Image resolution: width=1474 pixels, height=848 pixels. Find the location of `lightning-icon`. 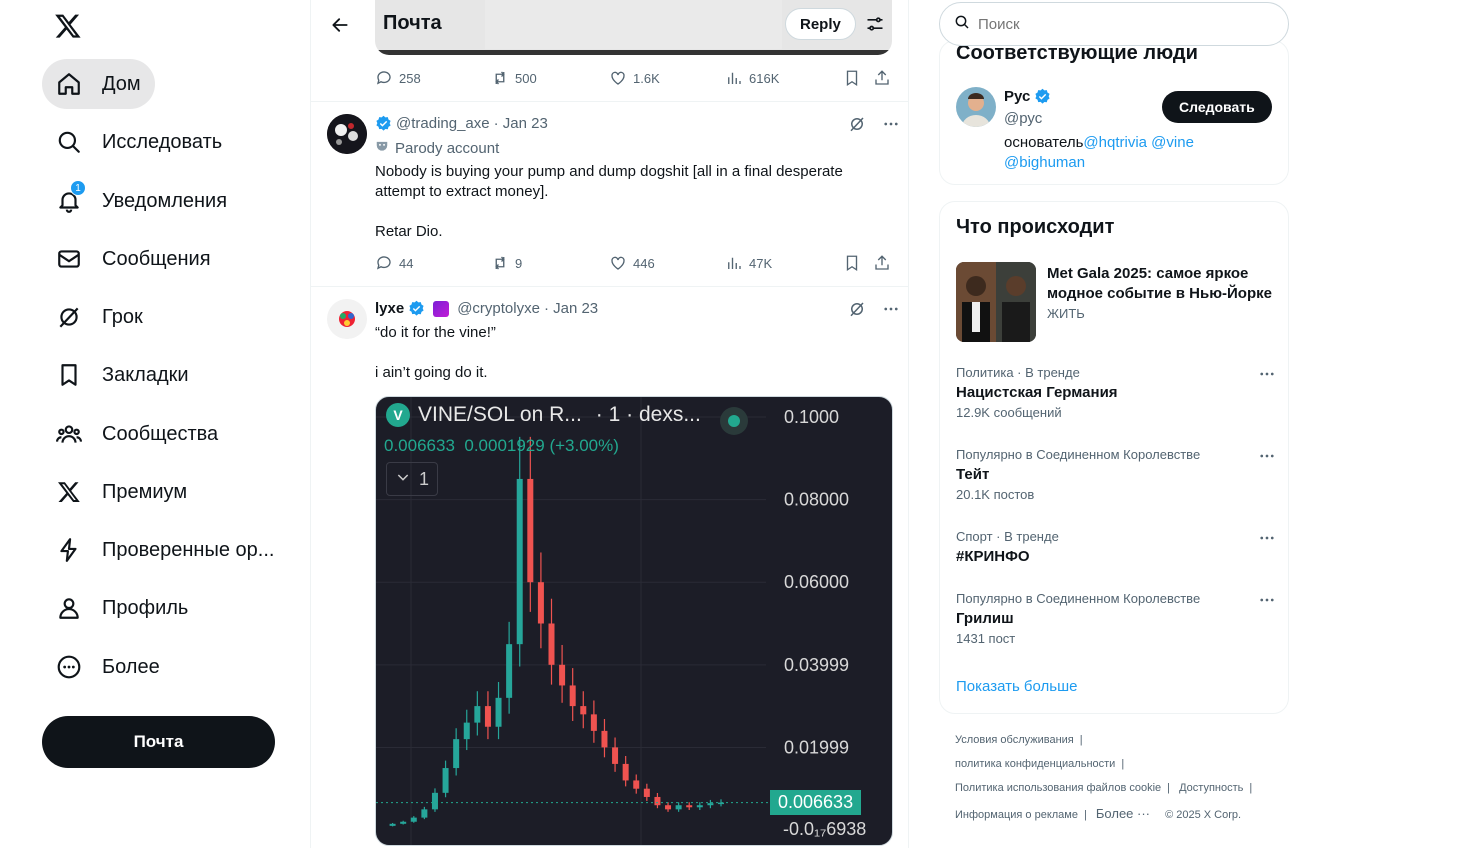

lightning-icon is located at coordinates (69, 550).